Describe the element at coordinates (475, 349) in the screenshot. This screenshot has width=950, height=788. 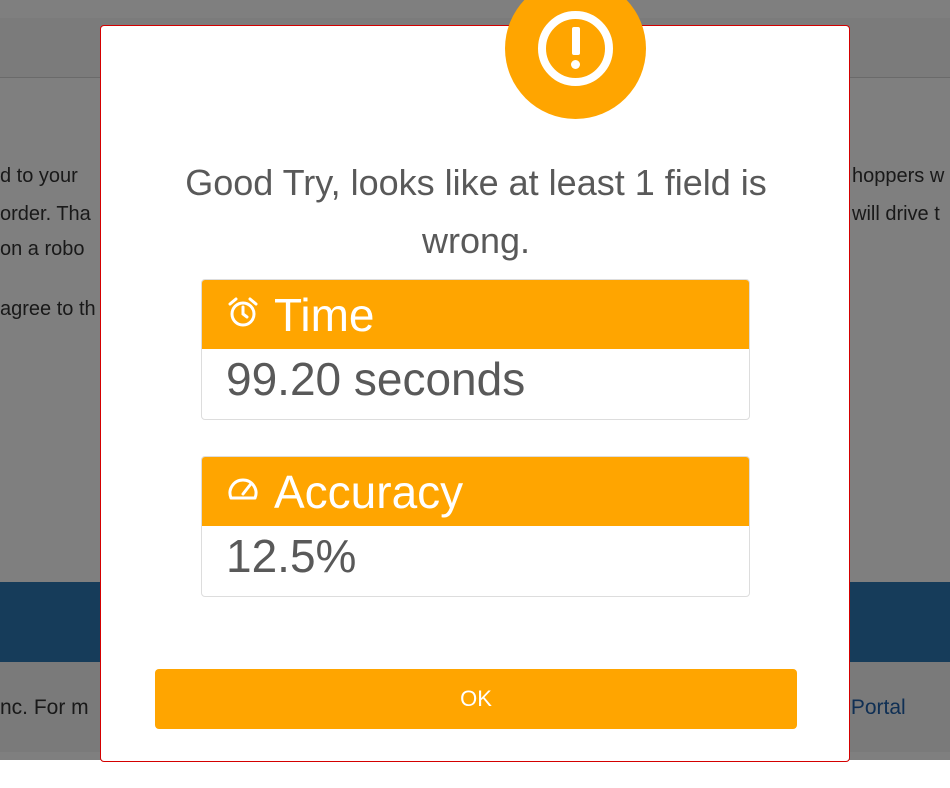
I see `time-card: Time 99.20 seconds` at that location.